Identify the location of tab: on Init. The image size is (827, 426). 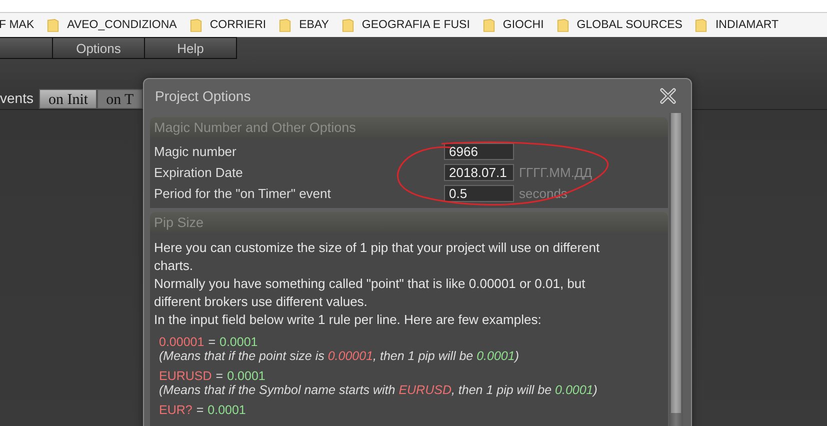
(68, 99).